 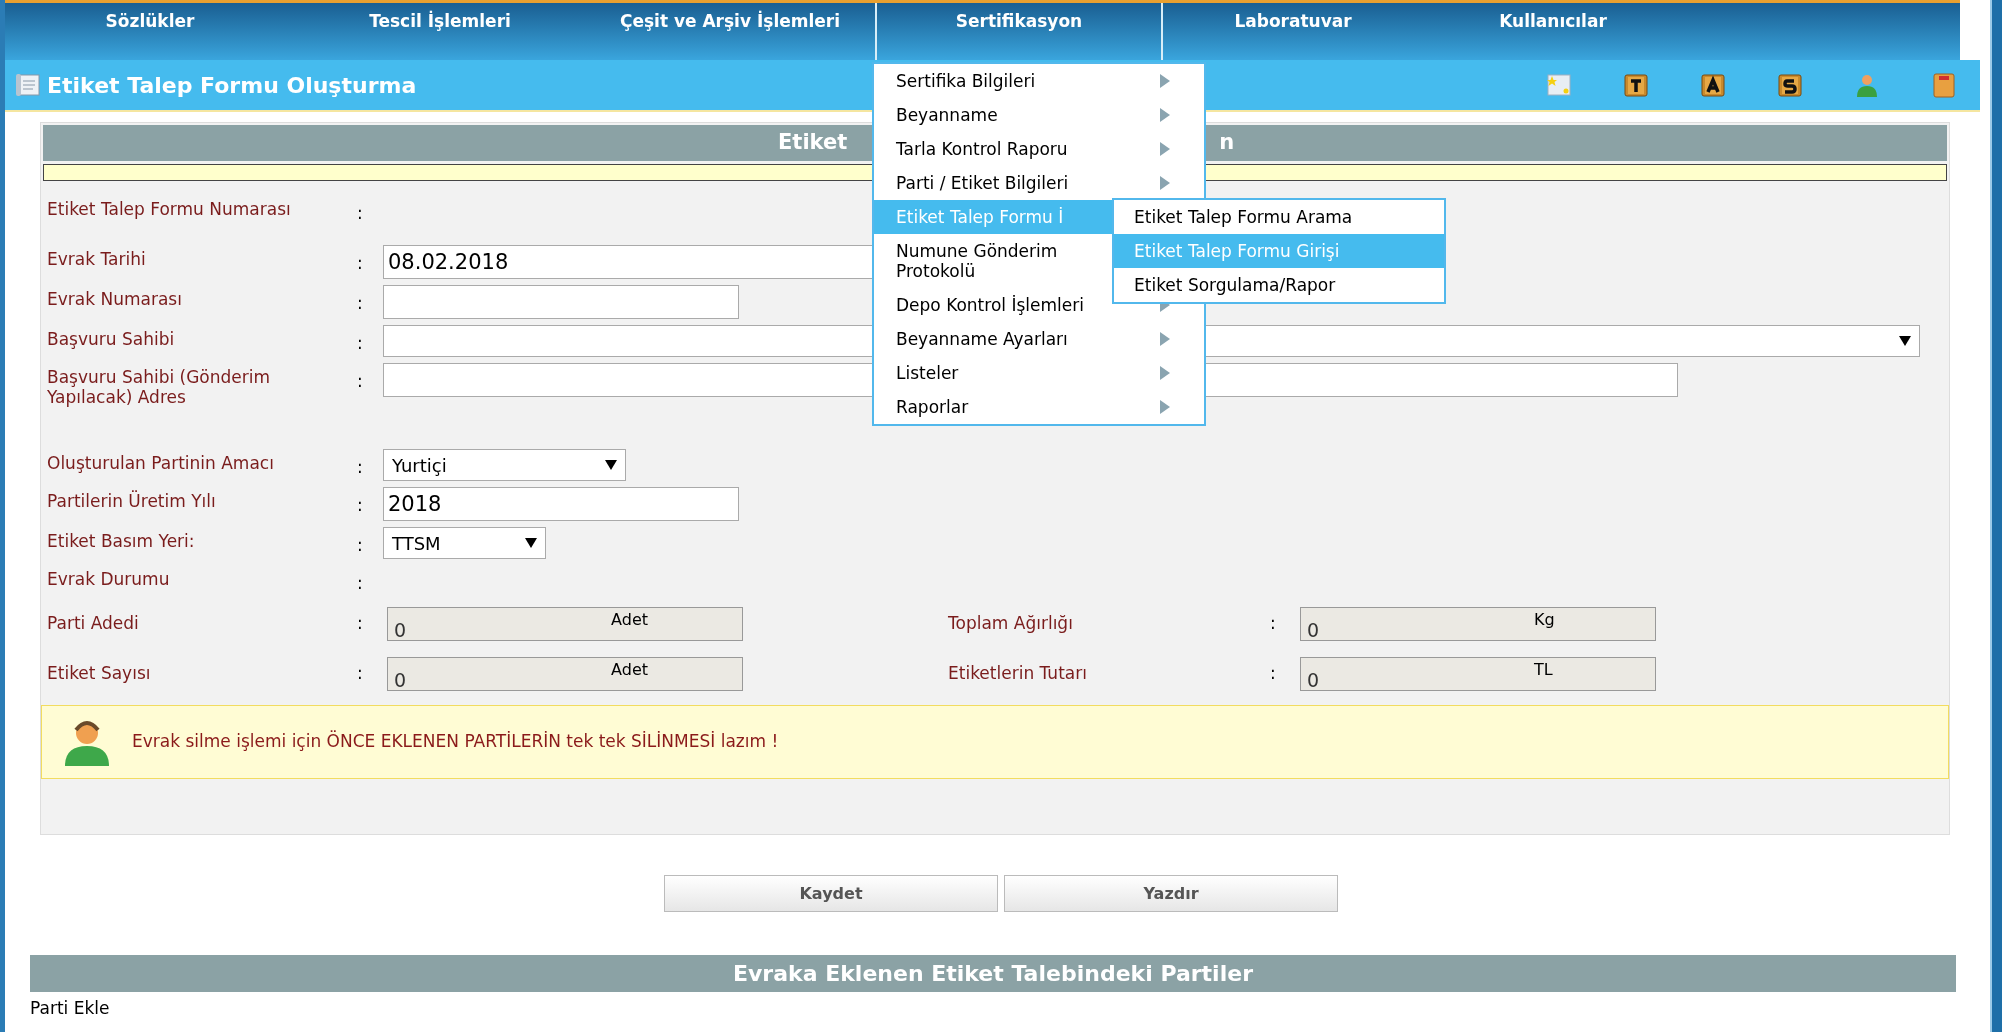 What do you see at coordinates (121, 540) in the screenshot?
I see `field-label: Etiket Basım Yeri:` at bounding box center [121, 540].